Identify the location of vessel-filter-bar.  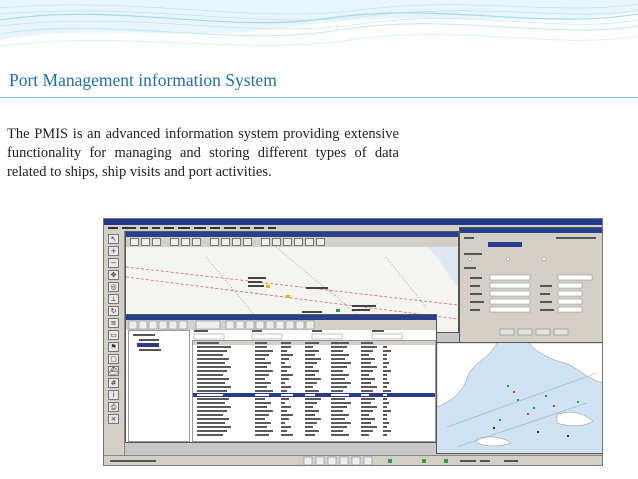
(298, 335).